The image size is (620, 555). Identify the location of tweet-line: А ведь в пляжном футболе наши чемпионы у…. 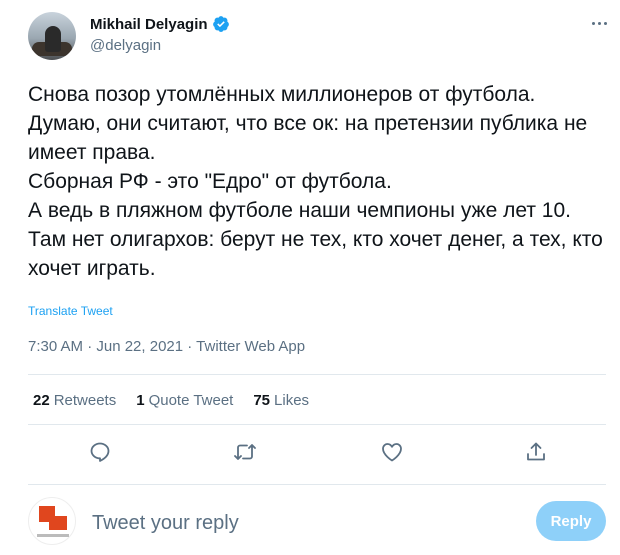
(299, 210).